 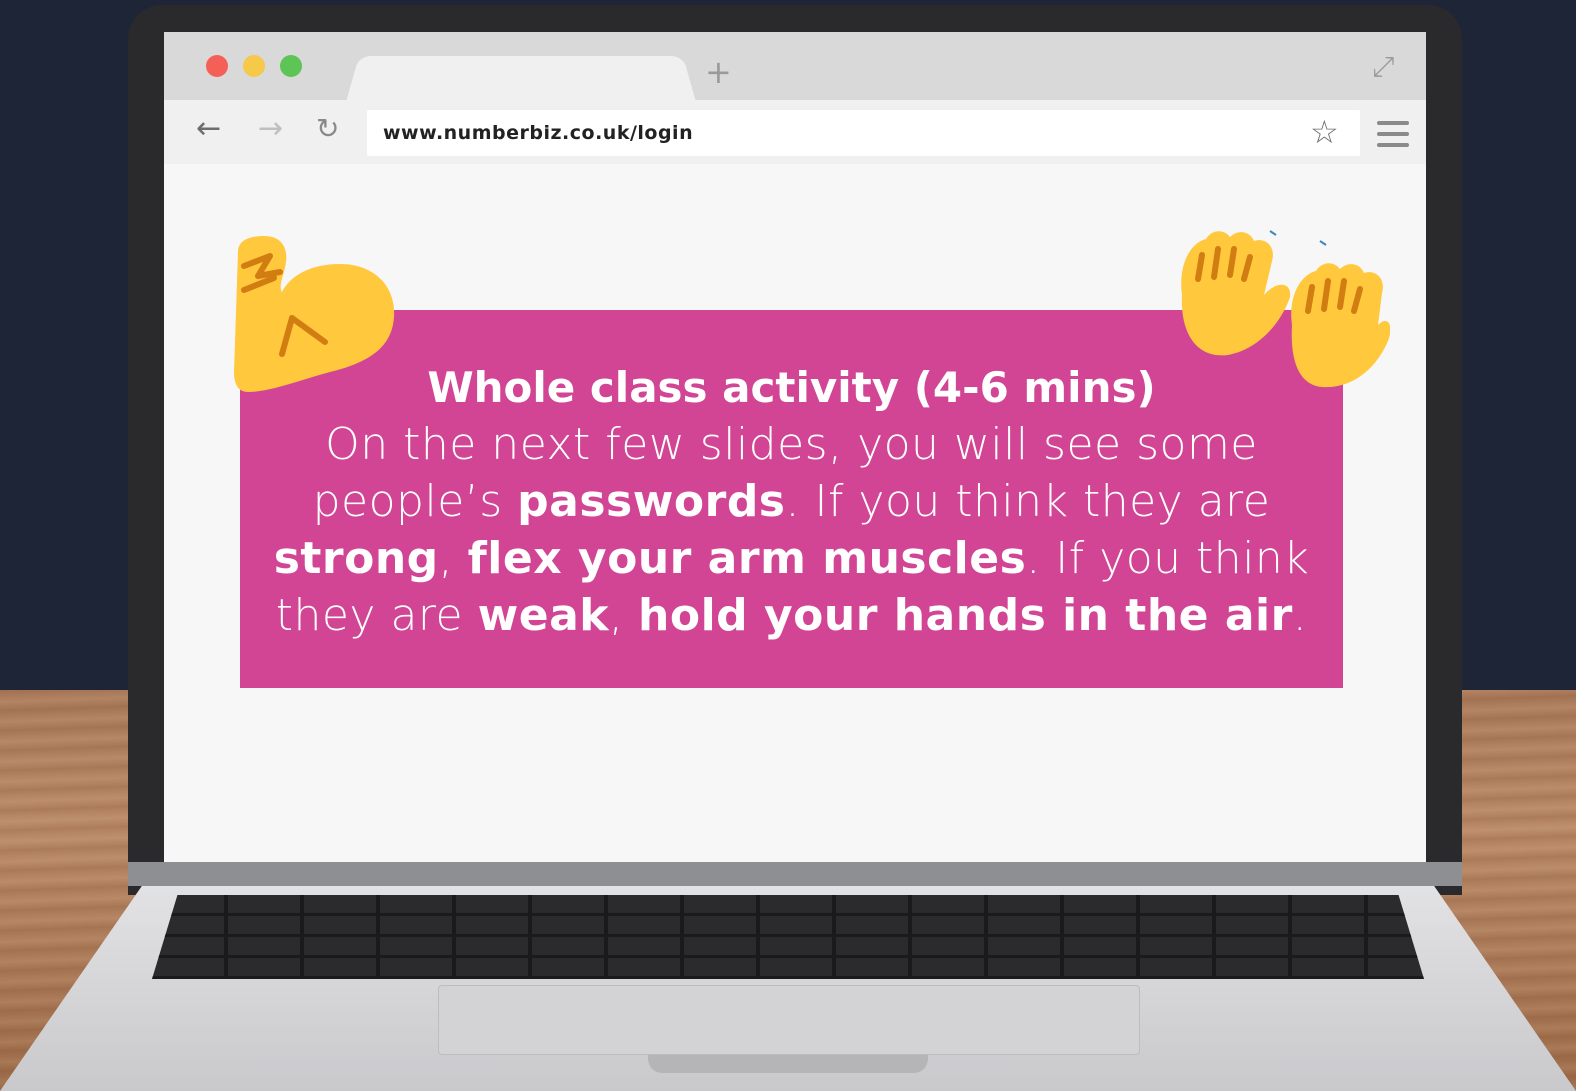 I want to click on browser-tab, so click(x=521, y=79).